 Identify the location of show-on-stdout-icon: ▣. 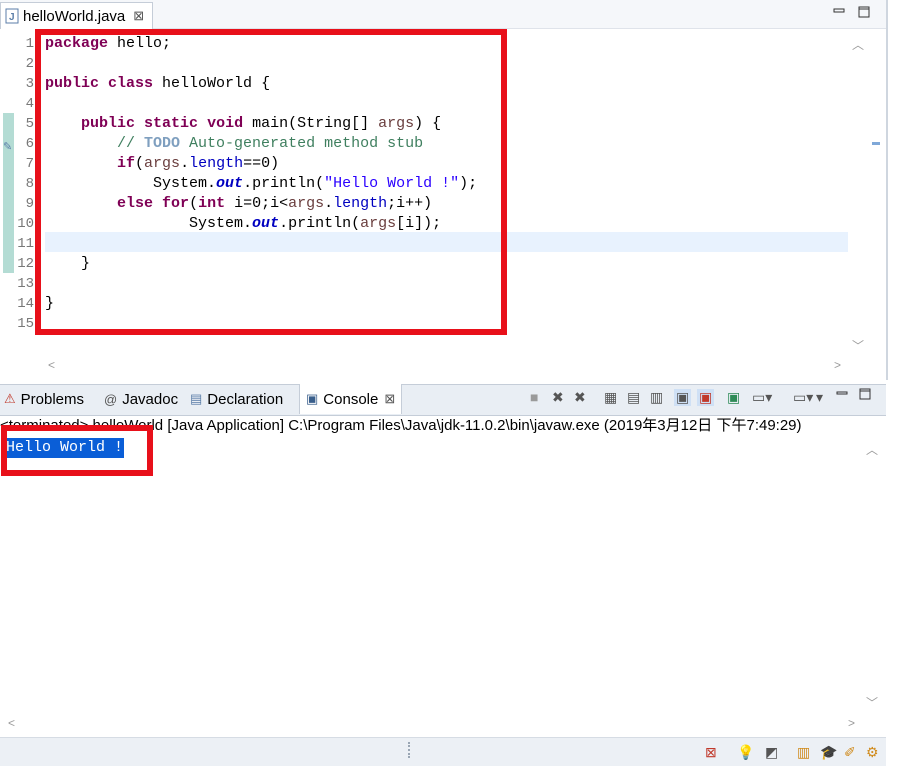
(683, 397).